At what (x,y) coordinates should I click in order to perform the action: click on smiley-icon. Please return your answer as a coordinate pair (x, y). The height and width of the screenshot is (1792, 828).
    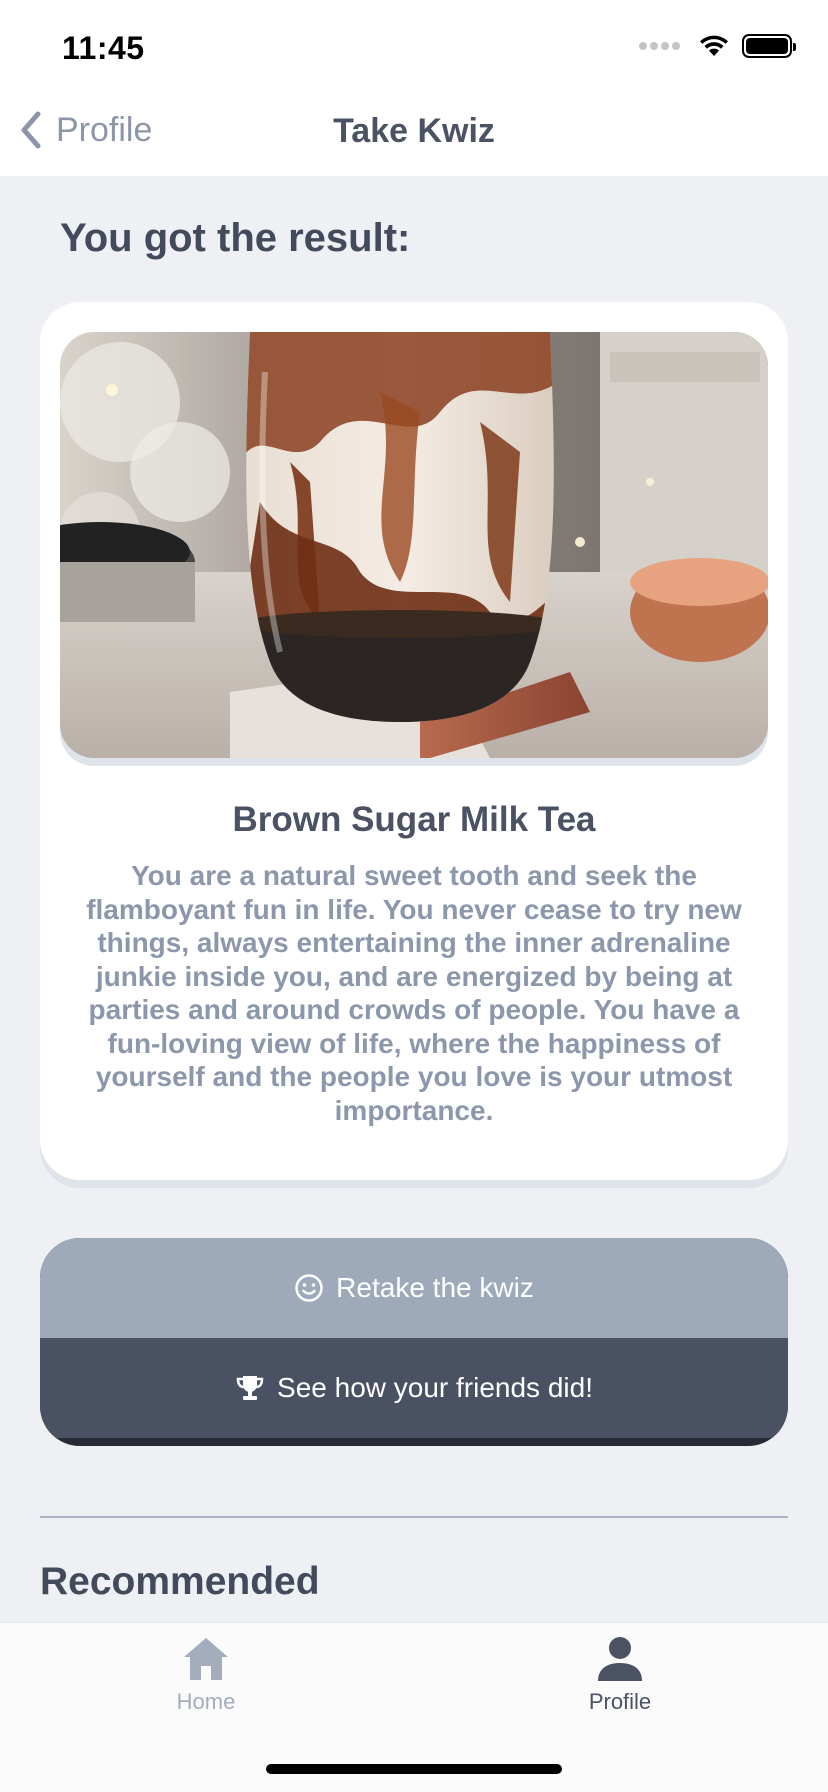
    Looking at the image, I should click on (309, 1288).